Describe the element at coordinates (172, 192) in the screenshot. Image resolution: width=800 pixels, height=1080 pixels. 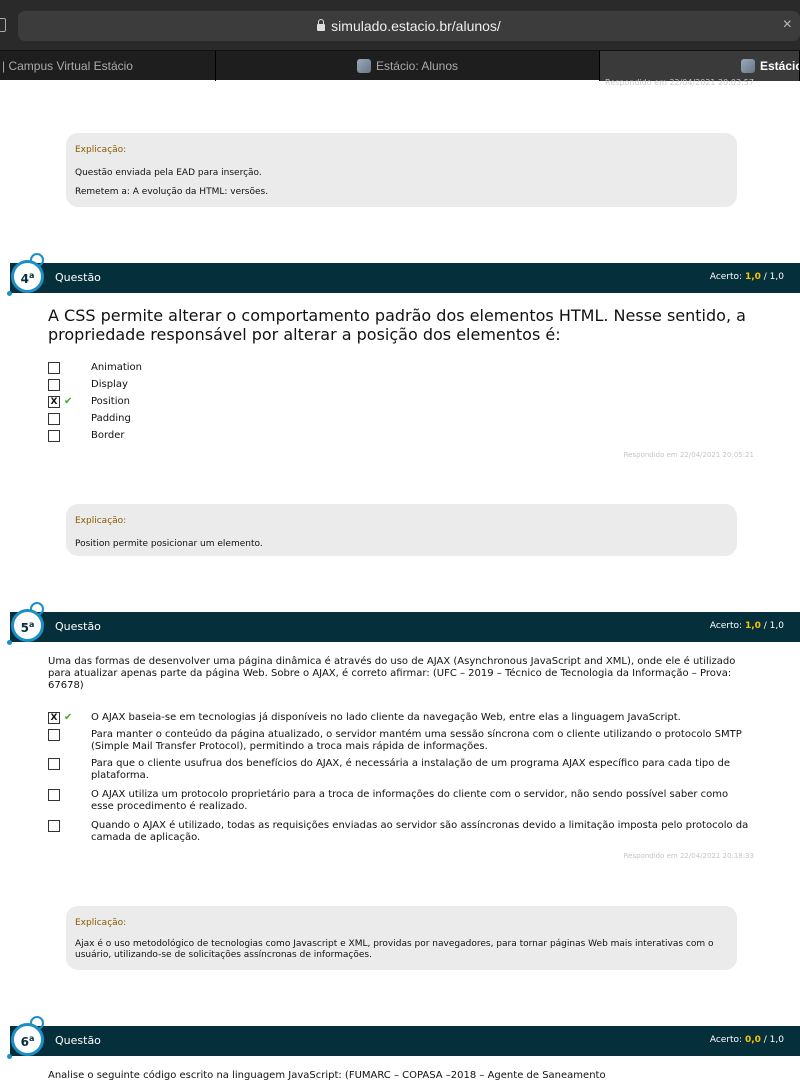
I see `explanation-line: Remetem a: A evolução da HTML: versões.` at that location.